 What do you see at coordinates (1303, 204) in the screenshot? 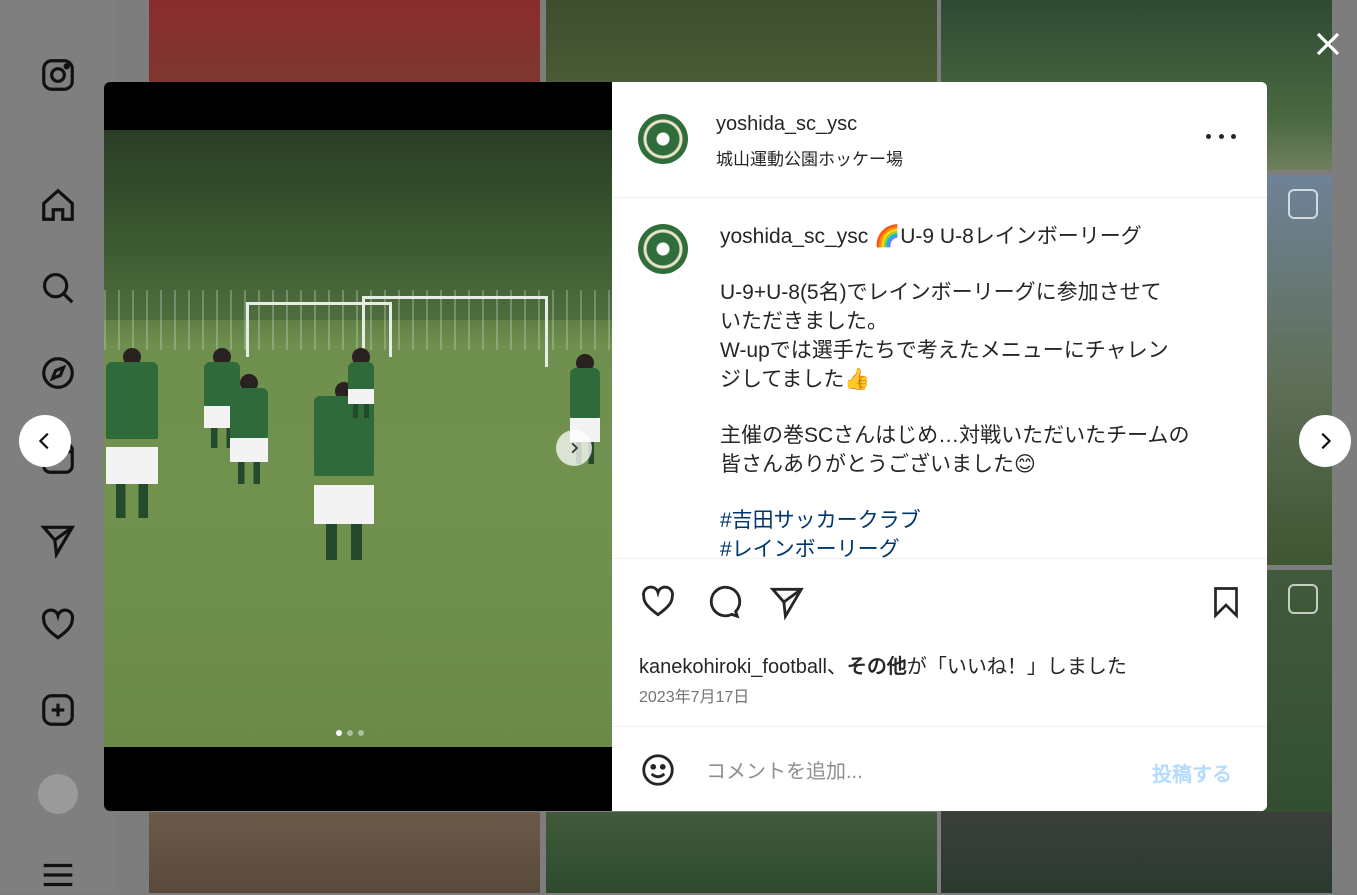
I see `reel-badge-icon` at bounding box center [1303, 204].